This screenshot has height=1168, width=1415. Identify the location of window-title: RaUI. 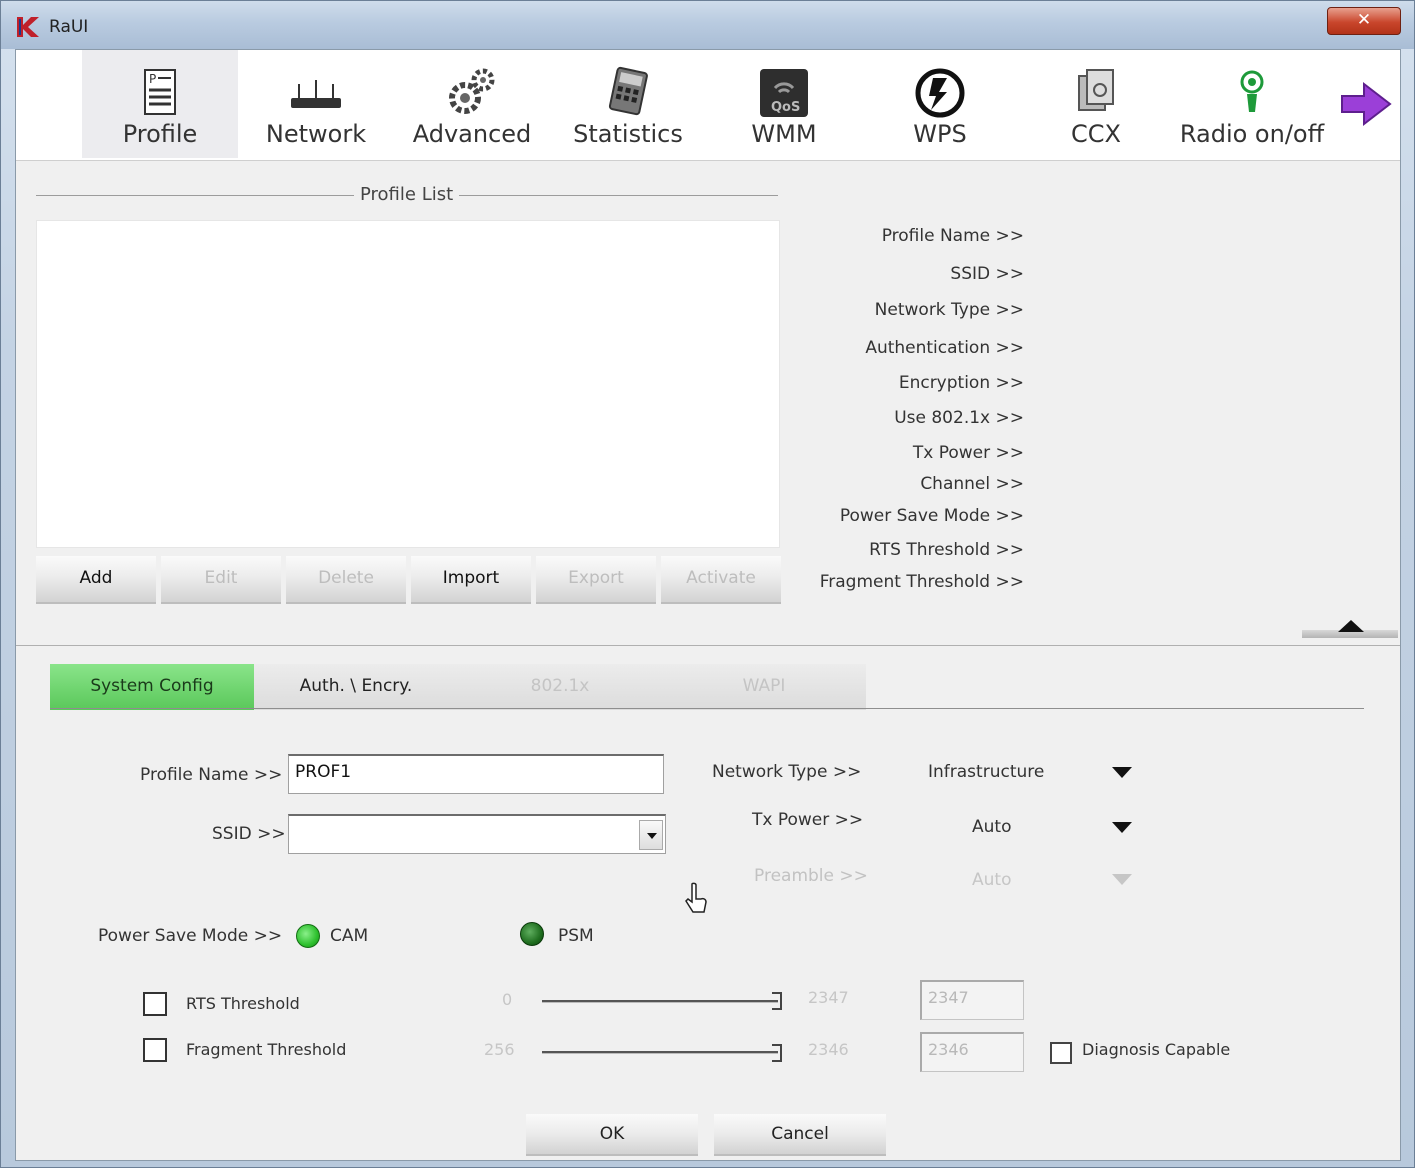
(69, 27).